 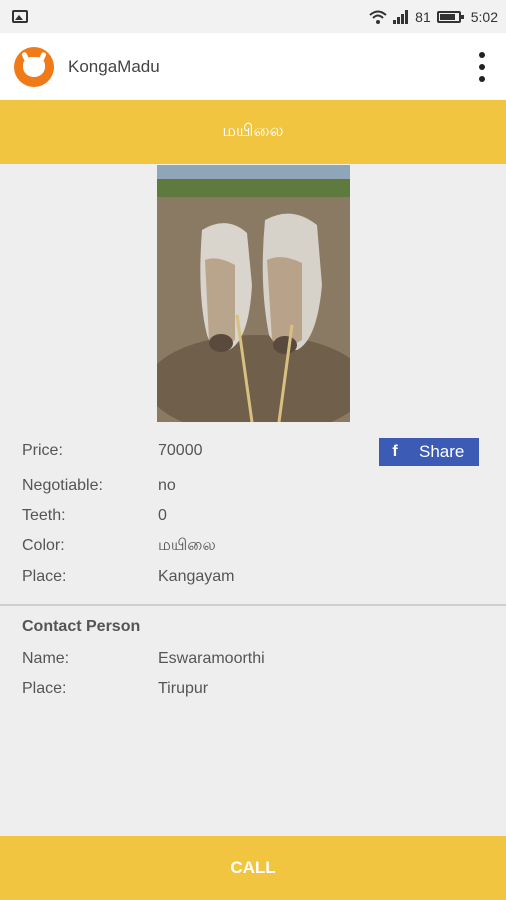 I want to click on call-button: CALL, so click(x=253, y=868).